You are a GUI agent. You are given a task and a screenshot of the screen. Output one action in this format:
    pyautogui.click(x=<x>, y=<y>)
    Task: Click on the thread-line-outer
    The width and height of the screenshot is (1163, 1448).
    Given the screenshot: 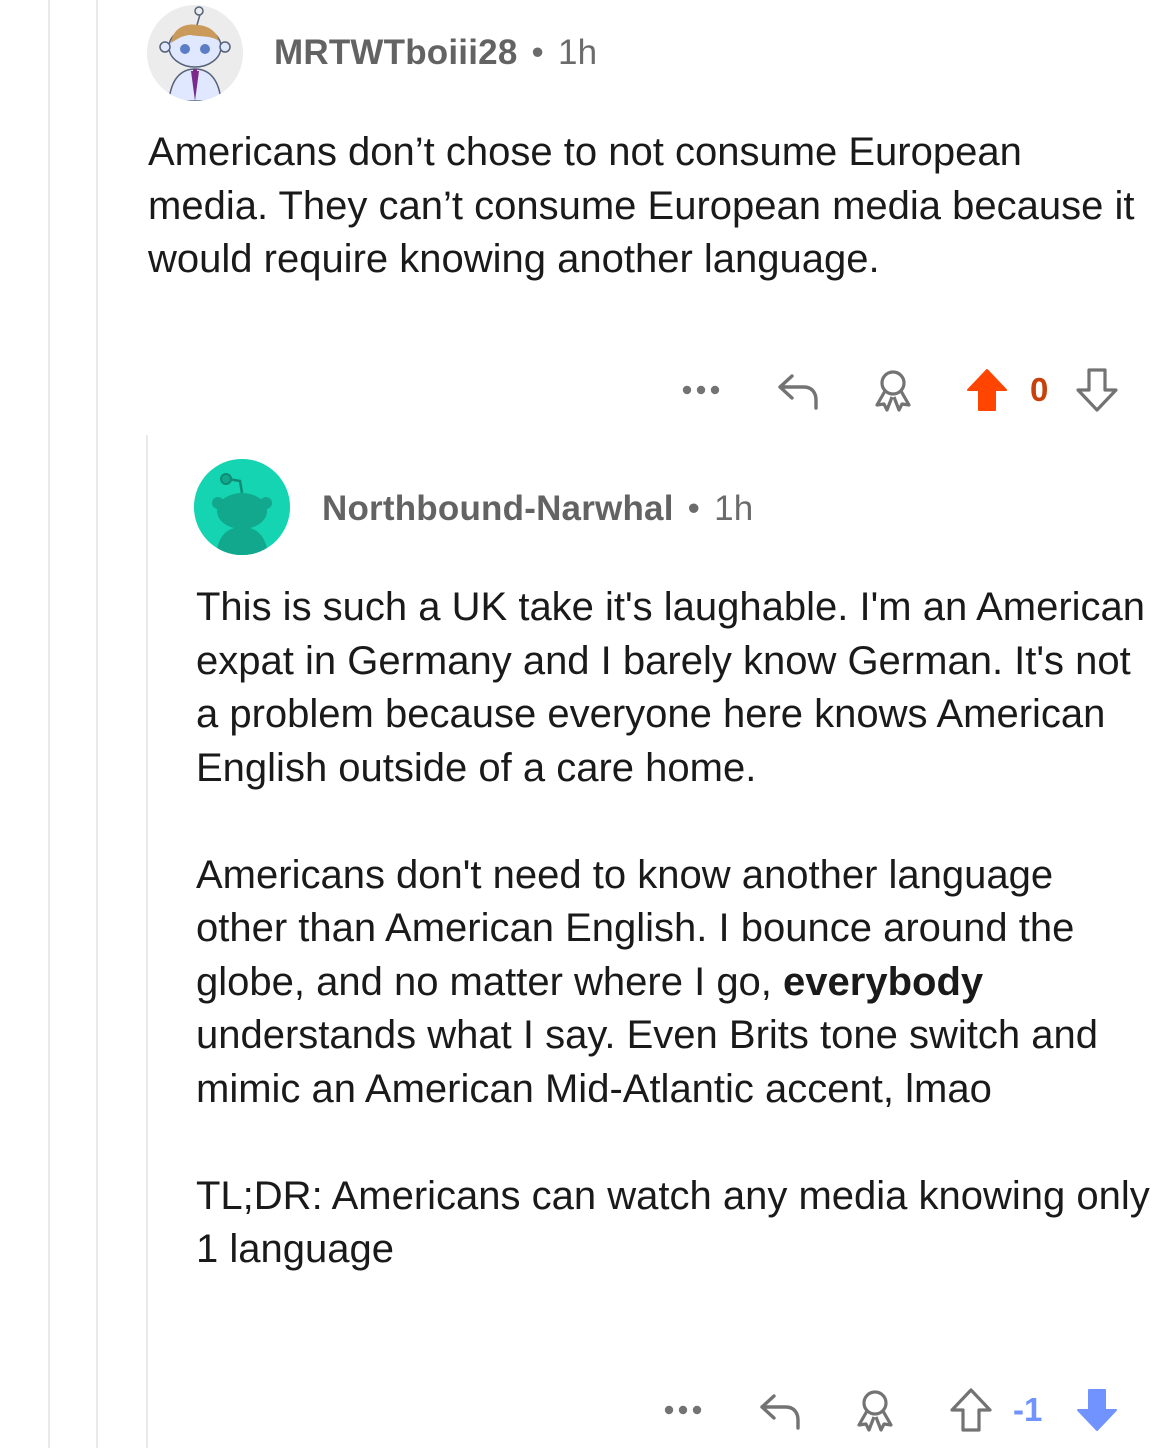 What is the action you would take?
    pyautogui.click(x=49, y=724)
    